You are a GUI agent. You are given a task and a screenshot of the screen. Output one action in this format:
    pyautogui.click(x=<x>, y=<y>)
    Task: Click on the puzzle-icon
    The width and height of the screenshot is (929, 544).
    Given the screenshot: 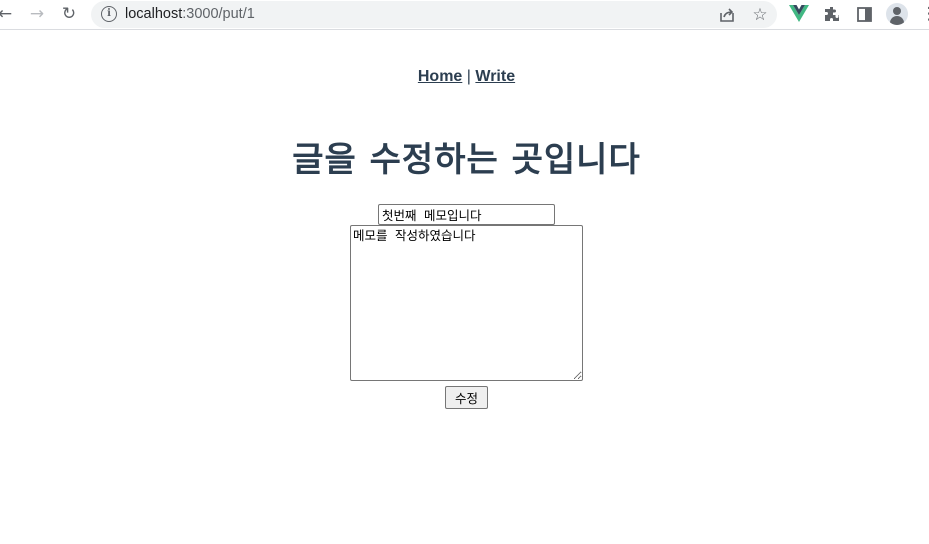 What is the action you would take?
    pyautogui.click(x=832, y=14)
    